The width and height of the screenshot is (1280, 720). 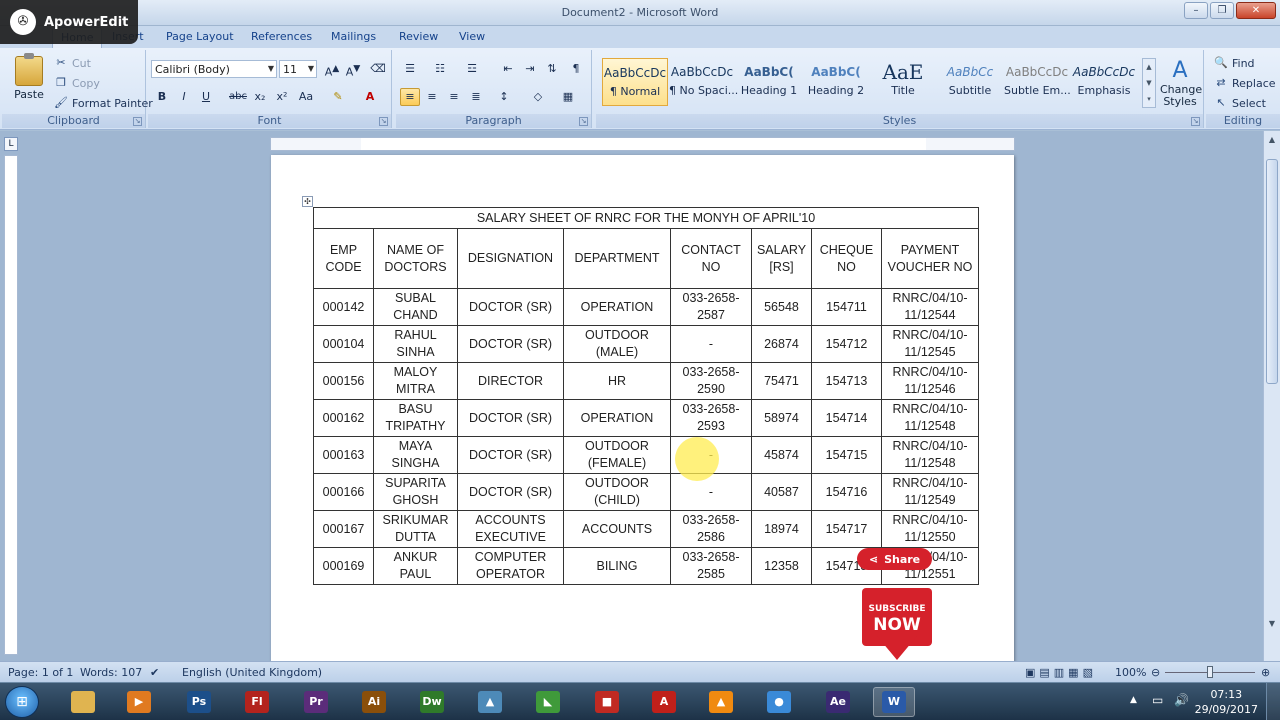 I want to click on table-cell: OUTDOOR (CHILD), so click(x=617, y=492).